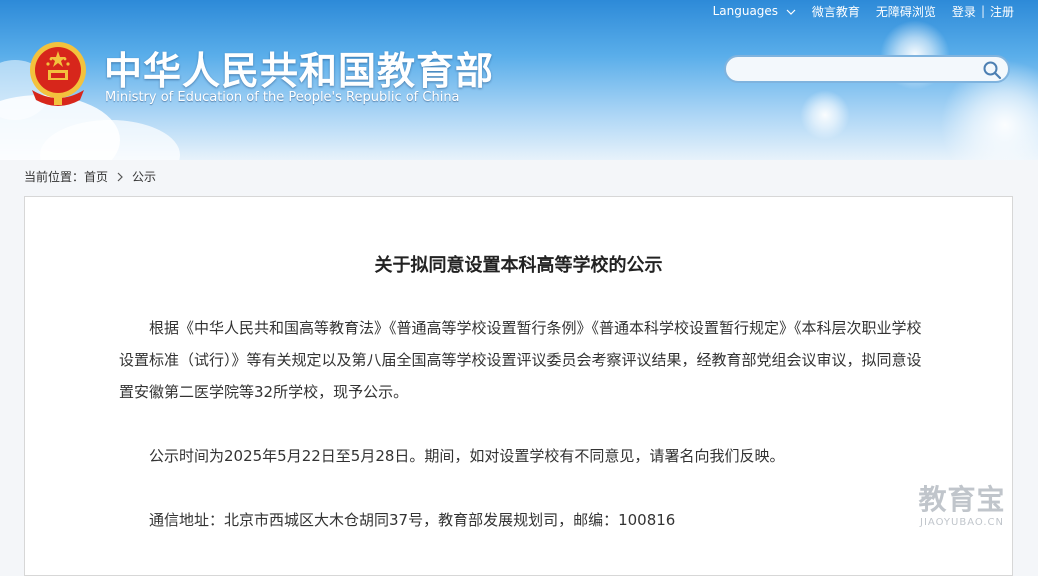 The width and height of the screenshot is (1038, 576). What do you see at coordinates (745, 11) in the screenshot?
I see `languages-label: Languages` at bounding box center [745, 11].